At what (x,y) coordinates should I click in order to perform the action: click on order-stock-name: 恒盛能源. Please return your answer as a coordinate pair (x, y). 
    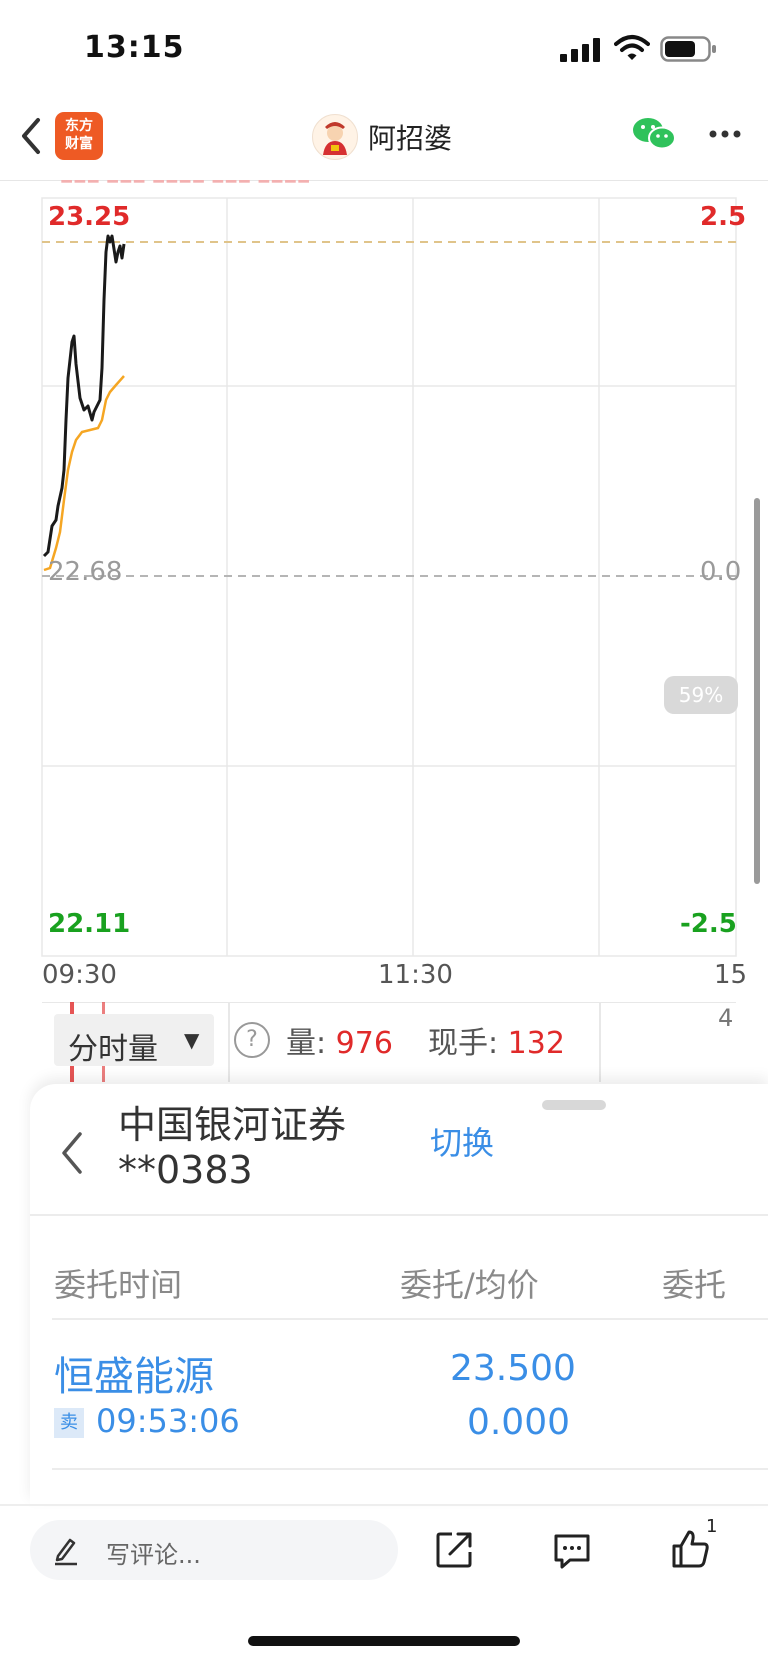
    Looking at the image, I should click on (134, 1373).